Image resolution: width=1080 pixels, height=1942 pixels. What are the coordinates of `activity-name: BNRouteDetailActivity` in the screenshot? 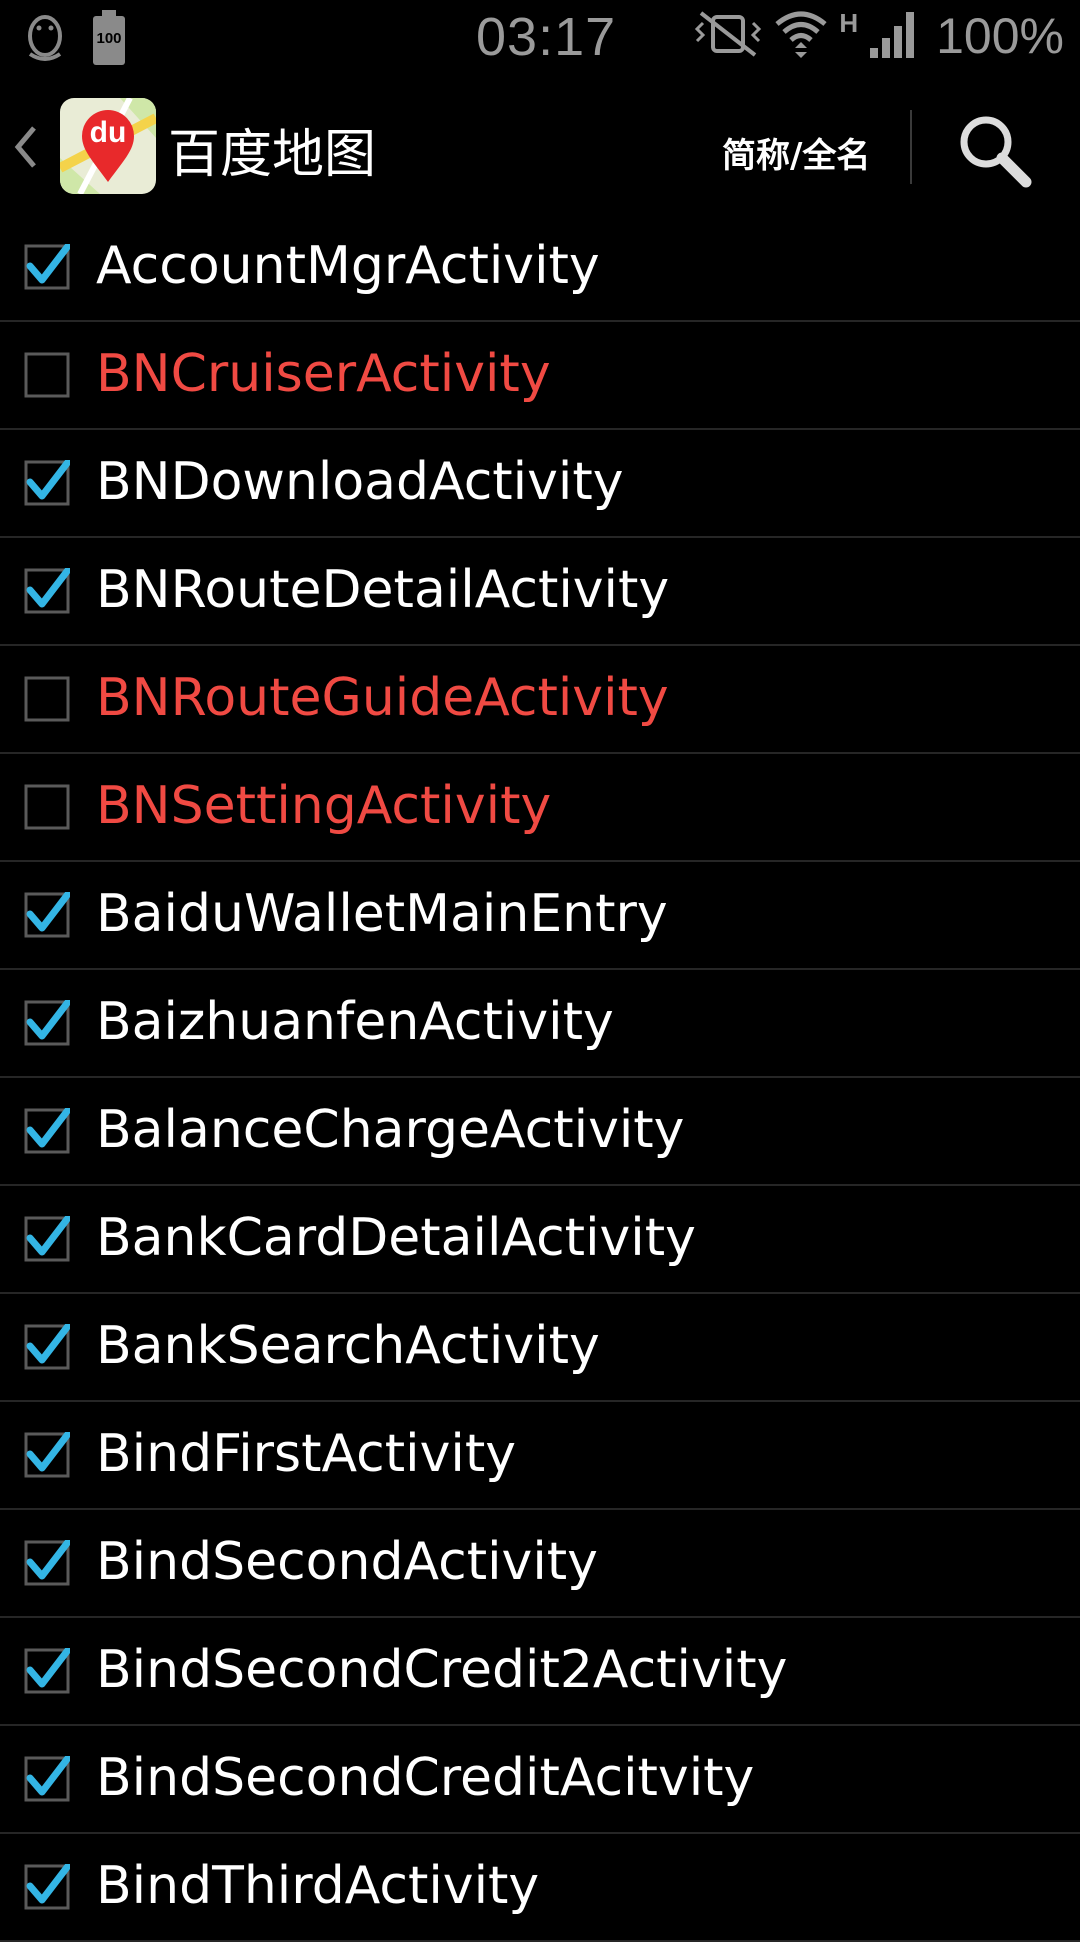 It's located at (383, 590).